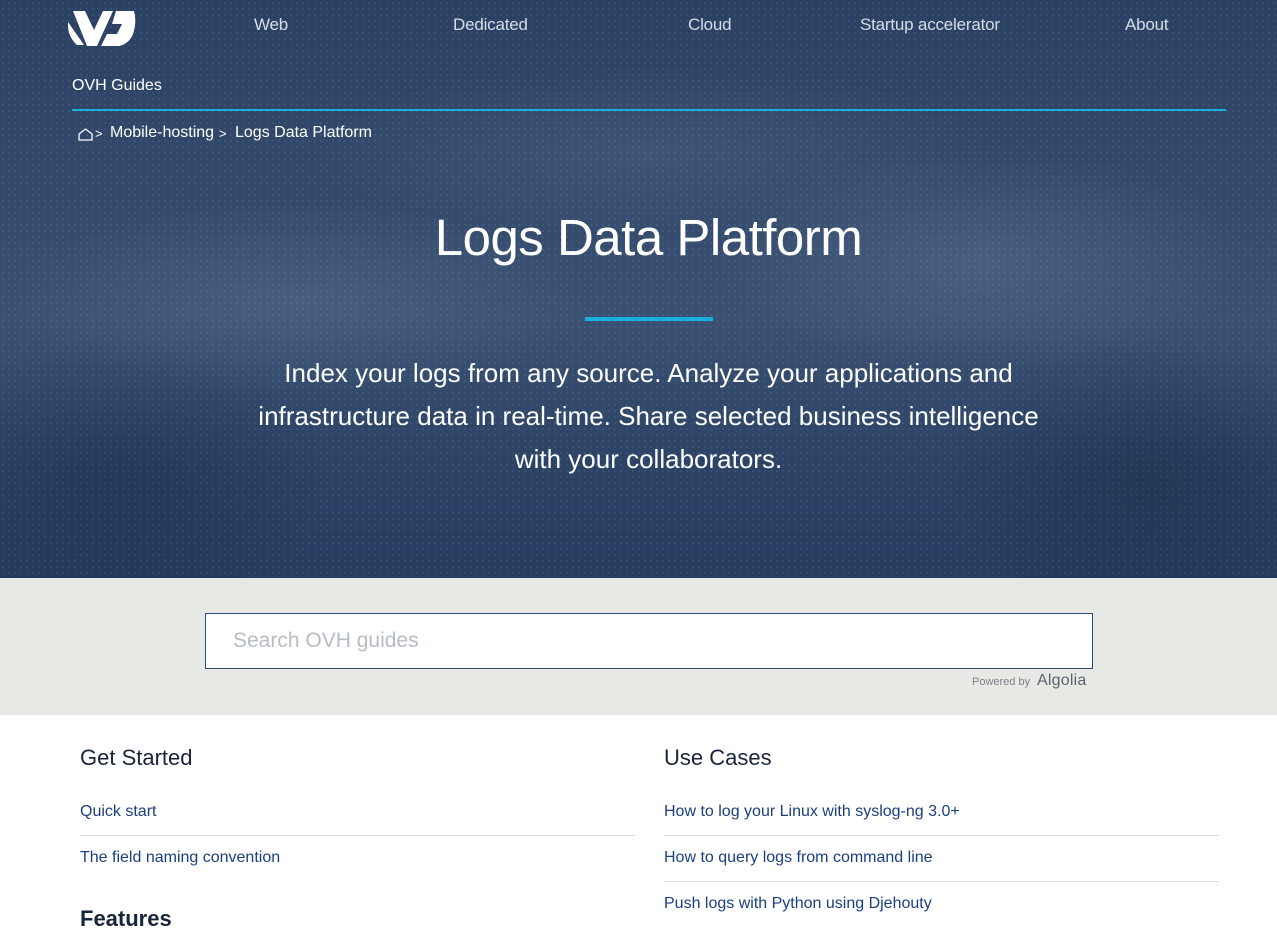 The image size is (1277, 932). Describe the element at coordinates (941, 852) in the screenshot. I see `guide-link-query-cli: How to query logs from command line` at that location.